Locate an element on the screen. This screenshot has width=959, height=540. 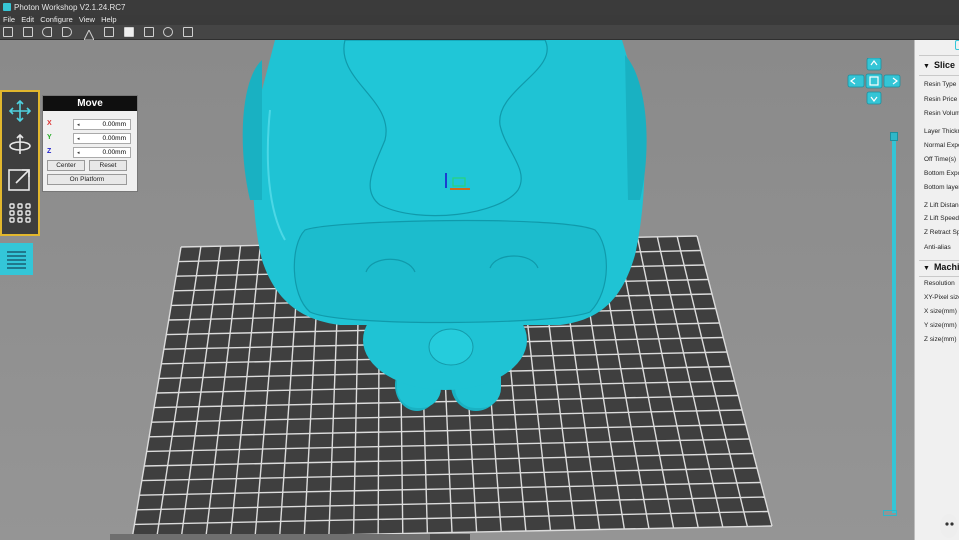
app-icon is located at coordinates (7, 7).